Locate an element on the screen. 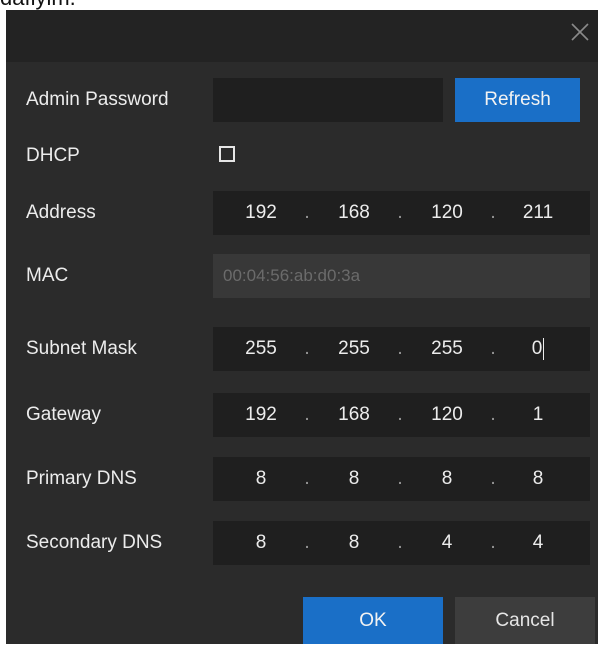  refresh-button: Refresh is located at coordinates (517, 100).